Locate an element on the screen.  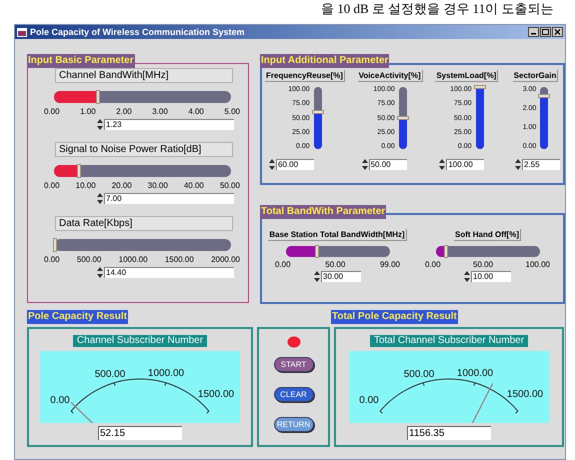
scale-label: 30.00 is located at coordinates (158, 186).